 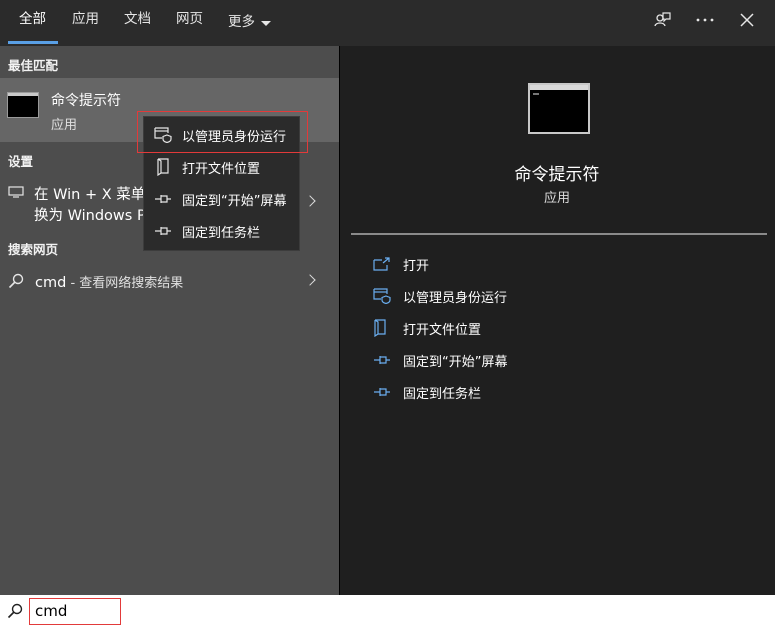 What do you see at coordinates (16, 192) in the screenshot?
I see `monitor-icon` at bounding box center [16, 192].